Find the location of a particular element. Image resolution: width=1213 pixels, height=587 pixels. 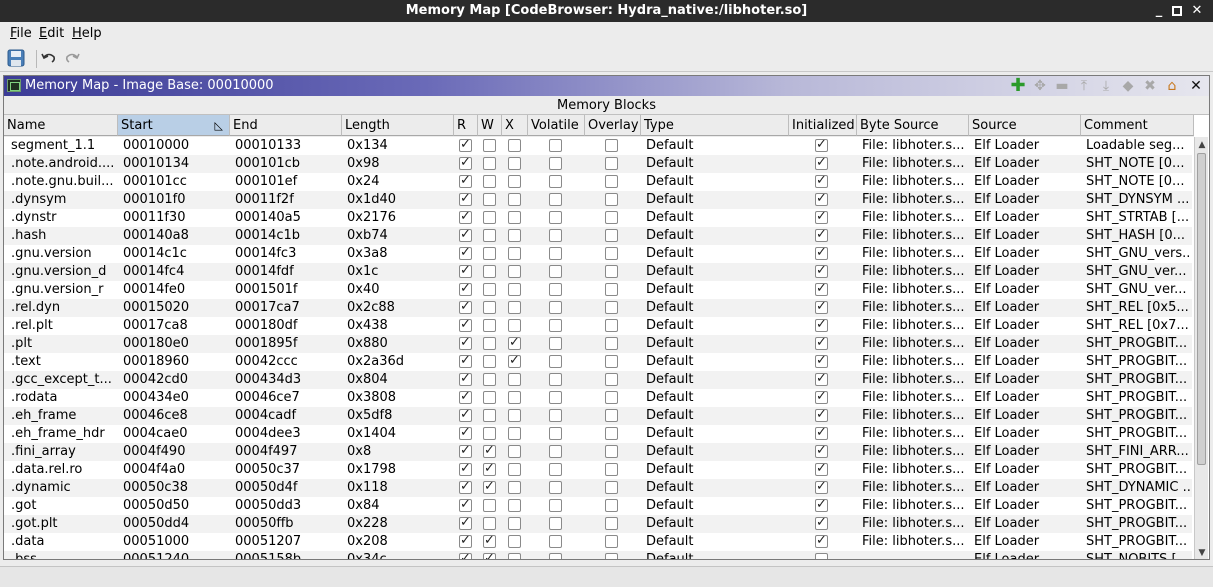

maximize-icon is located at coordinates (1177, 11).